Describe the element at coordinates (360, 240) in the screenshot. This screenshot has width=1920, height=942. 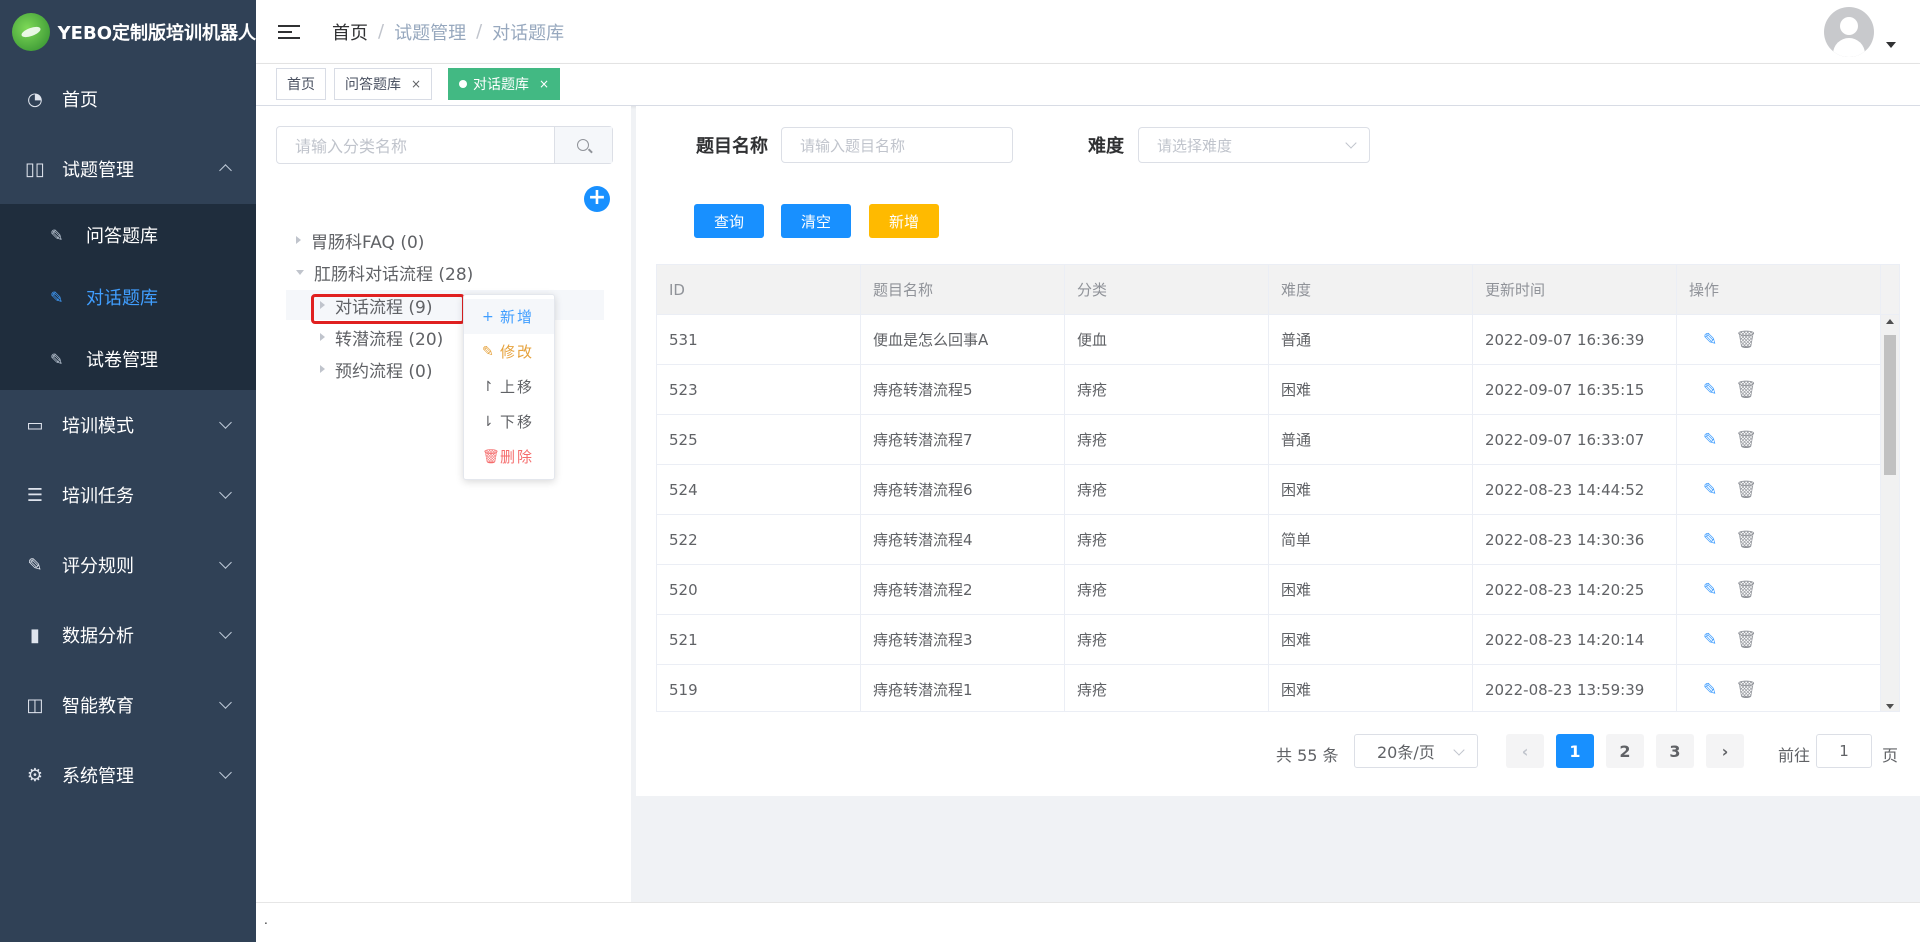
I see `tree-node: 胃肠科FAQ (0)` at that location.